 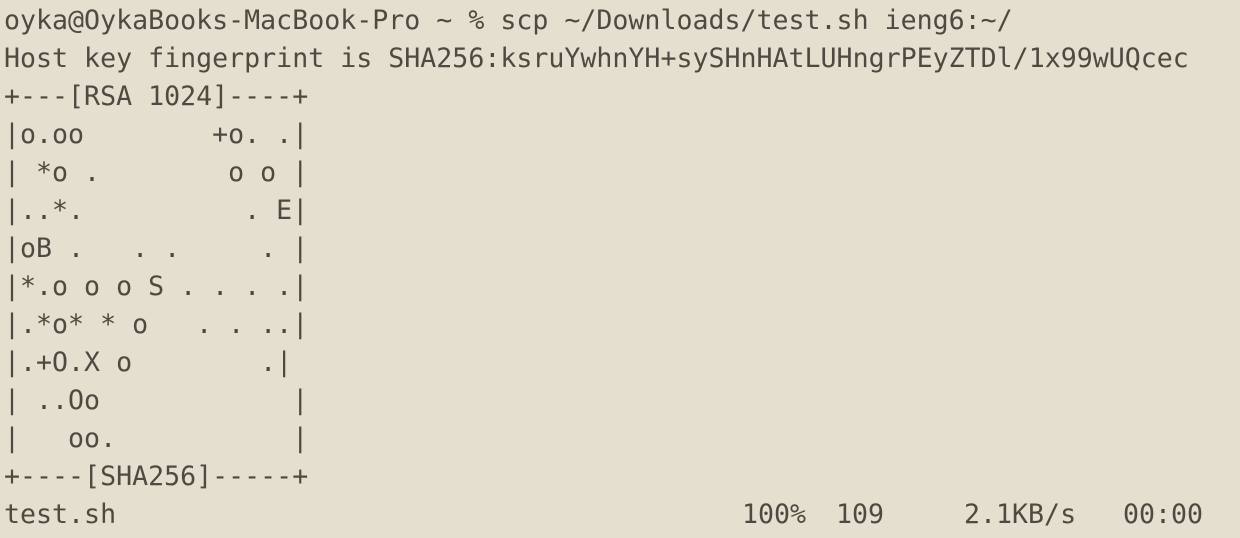 I want to click on transfer-size: 109, so click(x=860, y=514).